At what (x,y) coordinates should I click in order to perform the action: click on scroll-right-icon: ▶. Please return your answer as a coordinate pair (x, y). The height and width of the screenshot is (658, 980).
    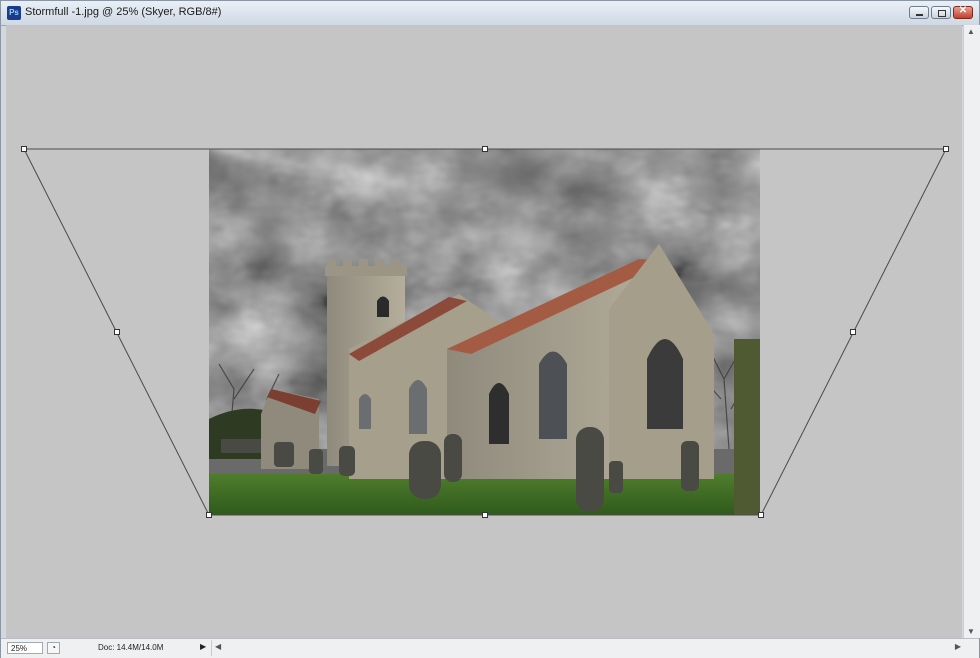
    Looking at the image, I should click on (958, 646).